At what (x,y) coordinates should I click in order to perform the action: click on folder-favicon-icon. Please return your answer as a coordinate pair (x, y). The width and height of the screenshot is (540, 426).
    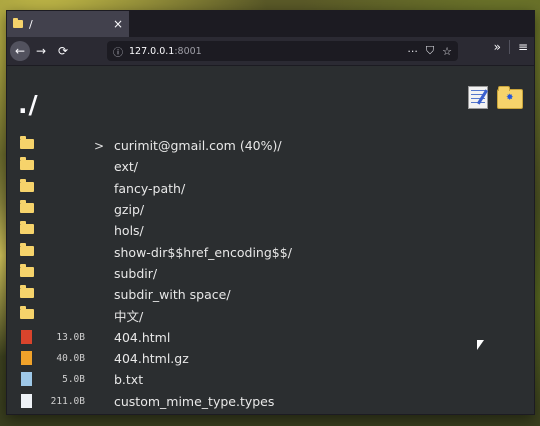
    Looking at the image, I should click on (18, 23).